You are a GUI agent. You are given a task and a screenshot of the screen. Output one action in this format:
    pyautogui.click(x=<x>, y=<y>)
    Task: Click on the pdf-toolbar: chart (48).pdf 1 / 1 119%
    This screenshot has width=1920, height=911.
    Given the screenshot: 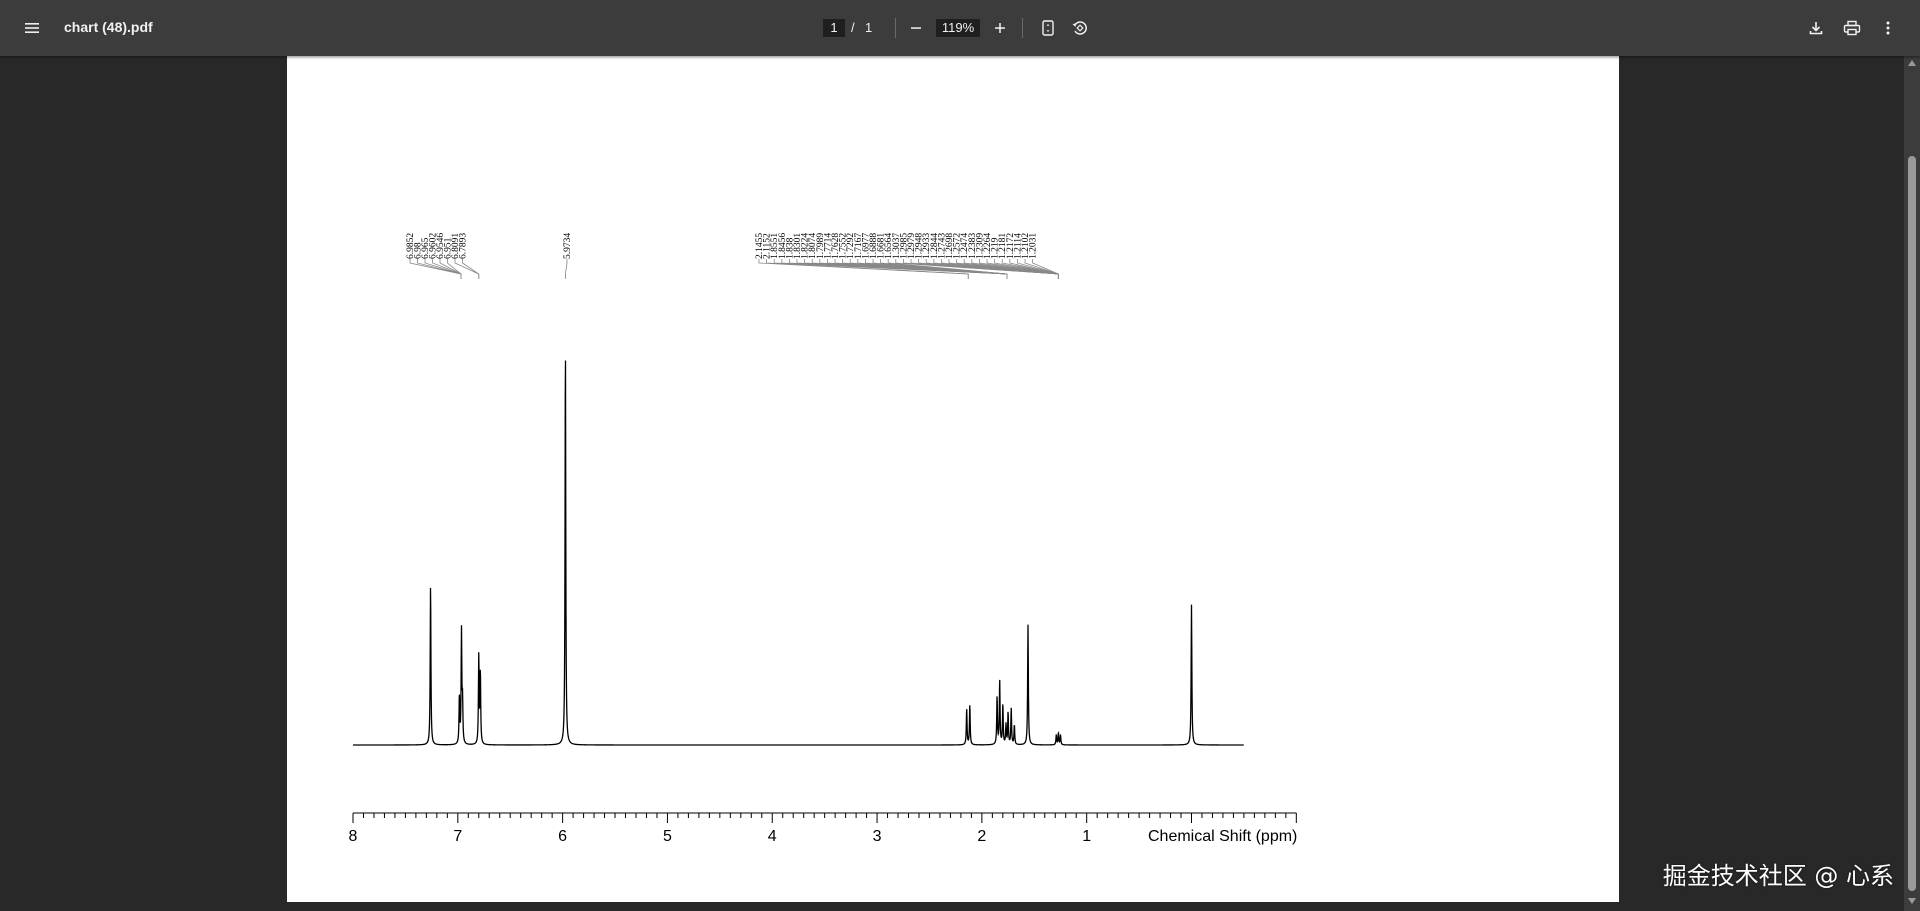 What is the action you would take?
    pyautogui.click(x=960, y=28)
    